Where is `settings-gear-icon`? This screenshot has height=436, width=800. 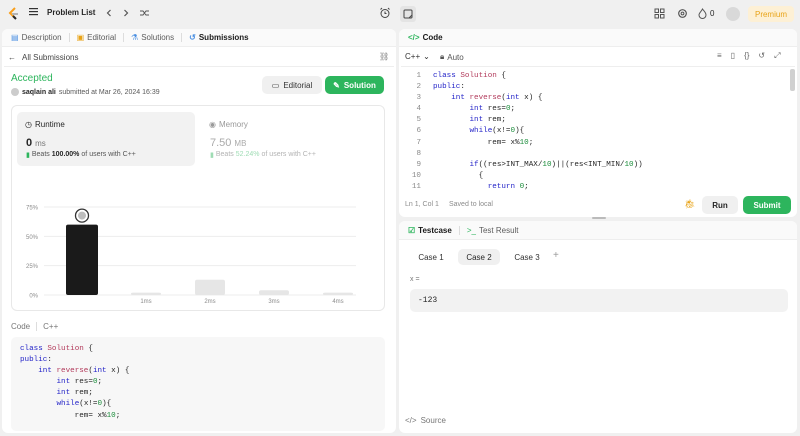 settings-gear-icon is located at coordinates (682, 13).